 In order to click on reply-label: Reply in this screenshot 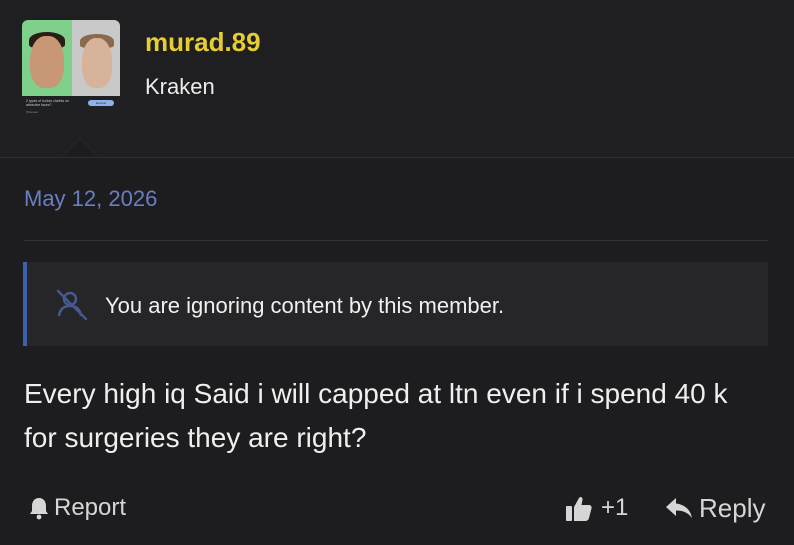, I will do `click(732, 507)`.